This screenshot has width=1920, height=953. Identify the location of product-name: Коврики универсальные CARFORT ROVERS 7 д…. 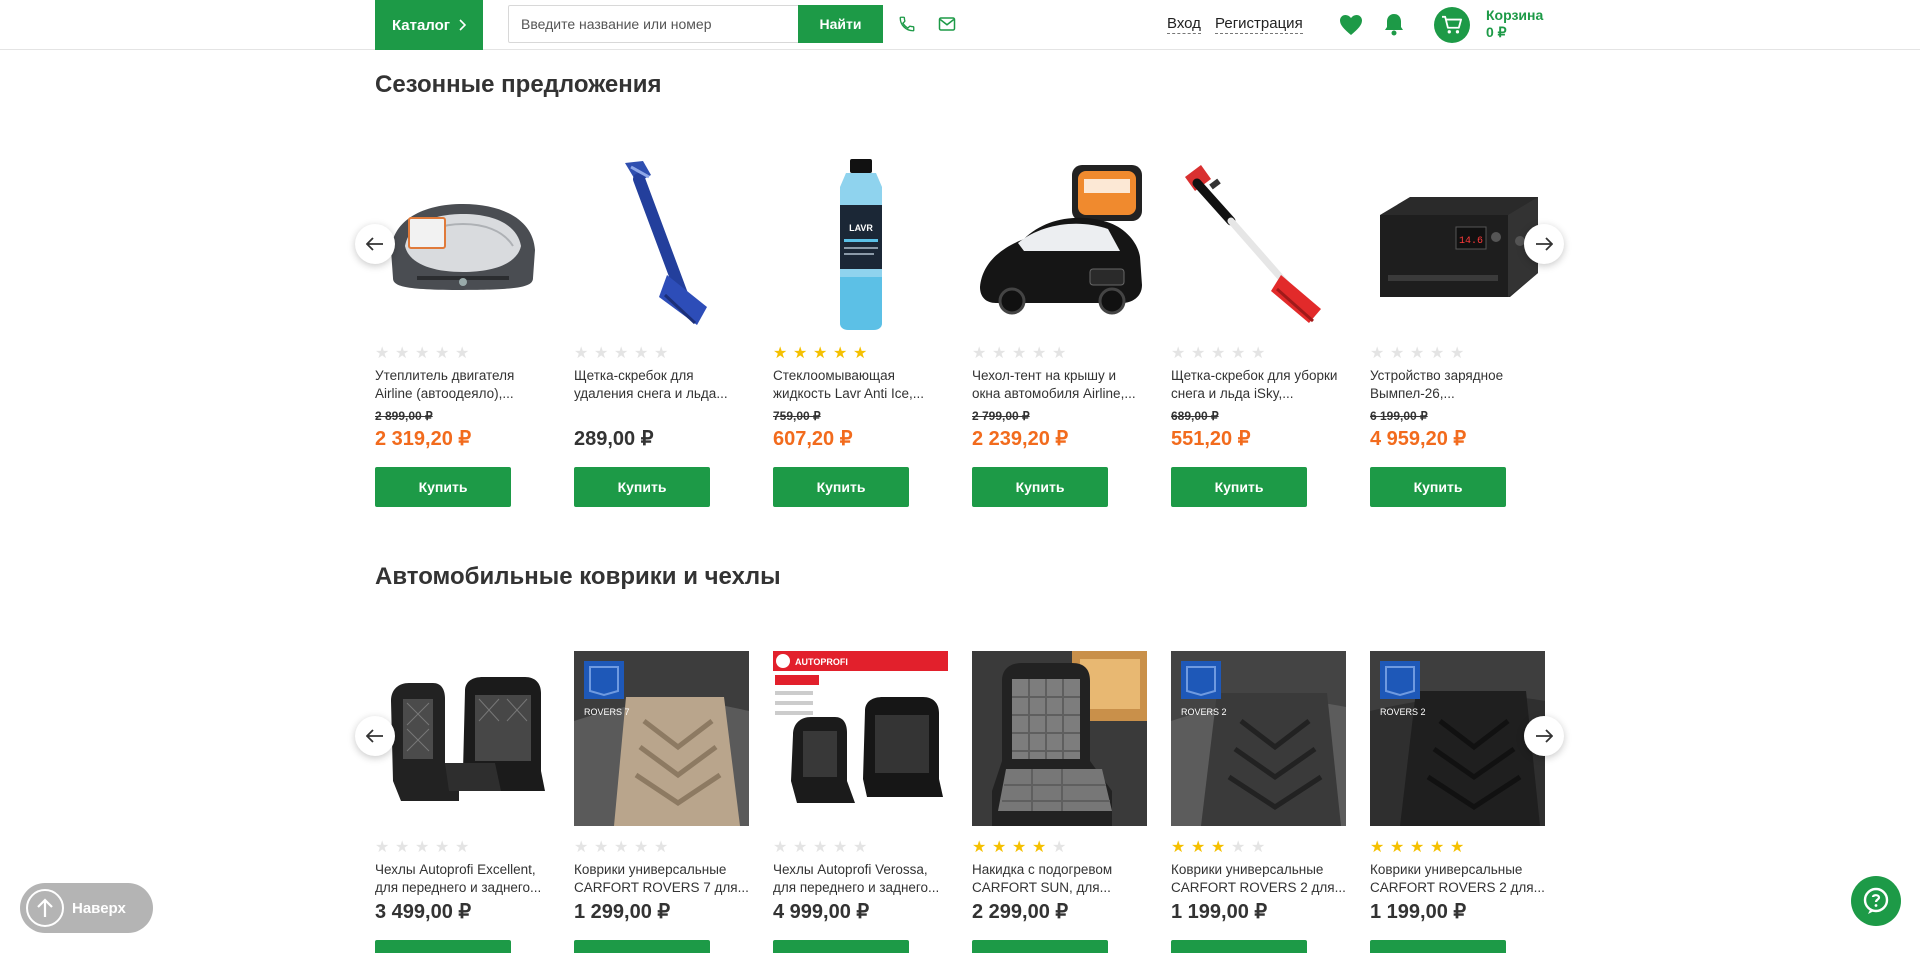
(661, 879).